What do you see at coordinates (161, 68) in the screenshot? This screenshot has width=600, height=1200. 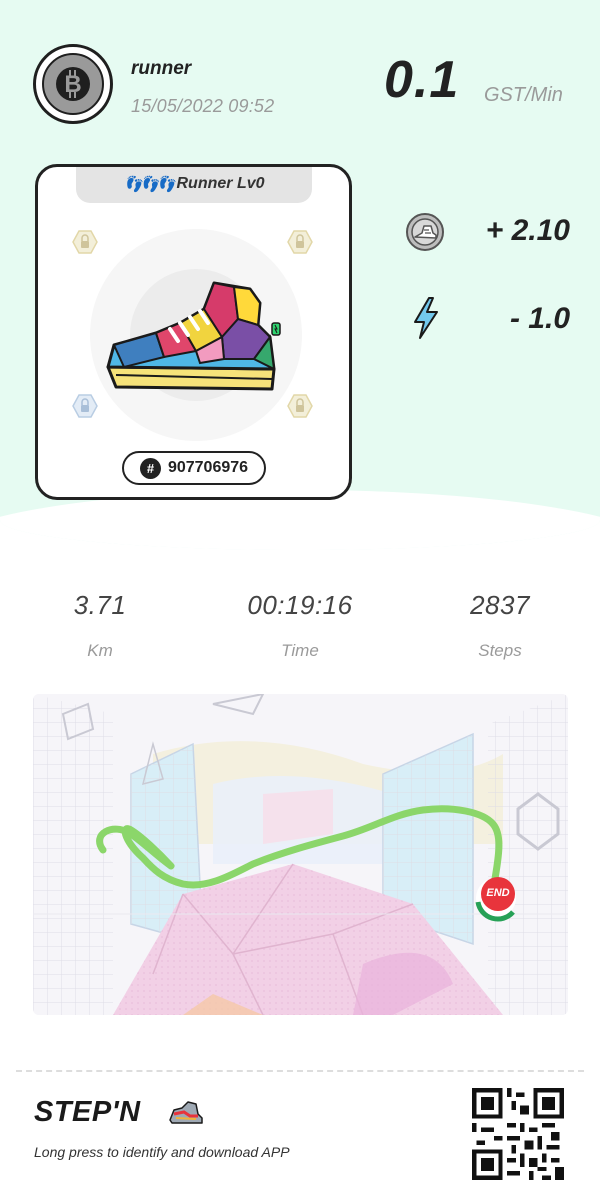 I see `user-name: runner` at bounding box center [161, 68].